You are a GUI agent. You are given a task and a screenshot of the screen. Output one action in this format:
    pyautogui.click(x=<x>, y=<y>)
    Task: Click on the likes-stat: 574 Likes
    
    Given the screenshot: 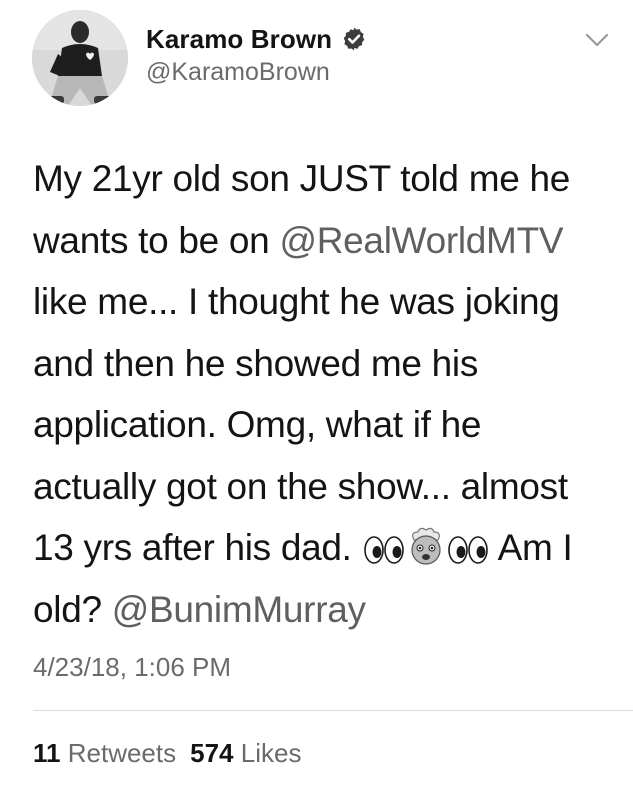 What is the action you would take?
    pyautogui.click(x=245, y=753)
    